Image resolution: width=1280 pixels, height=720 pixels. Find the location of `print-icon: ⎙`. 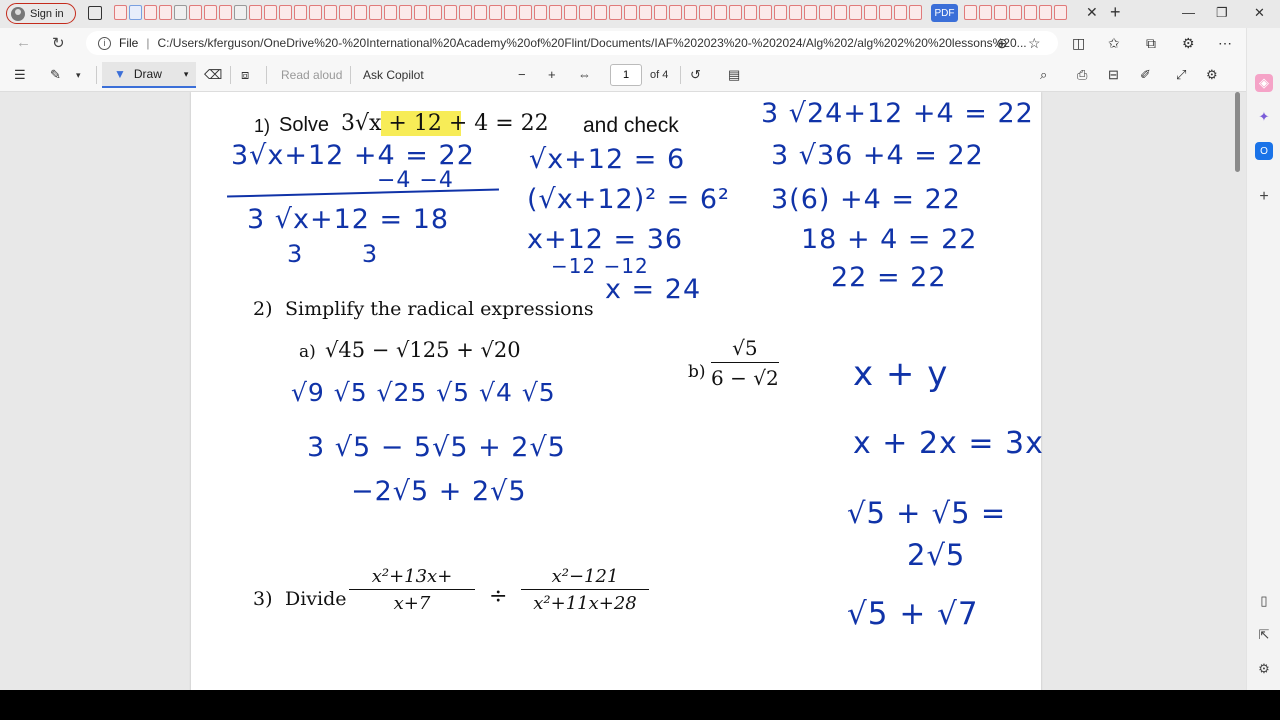

print-icon: ⎙ is located at coordinates (1082, 75).